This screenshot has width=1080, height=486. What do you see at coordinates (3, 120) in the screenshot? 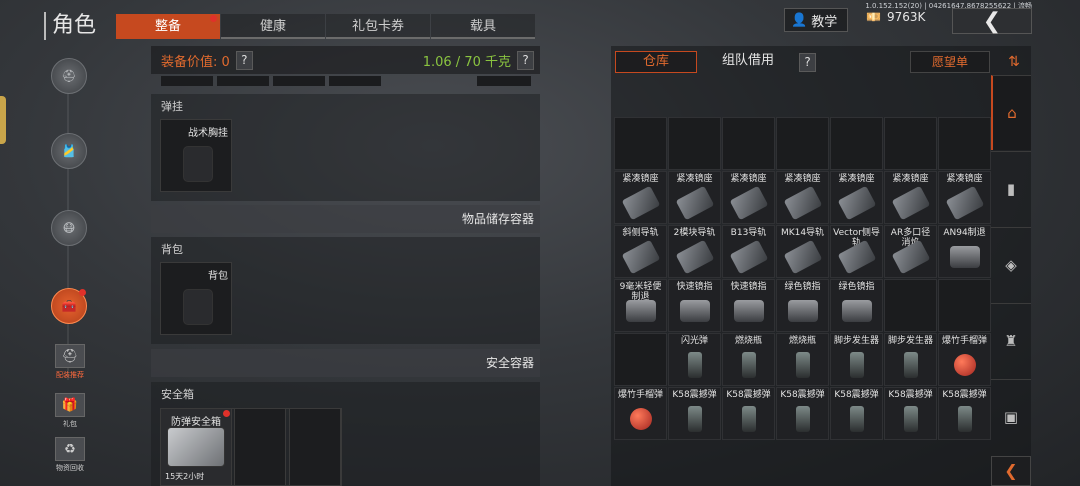
I see `side-drawer-tab` at bounding box center [3, 120].